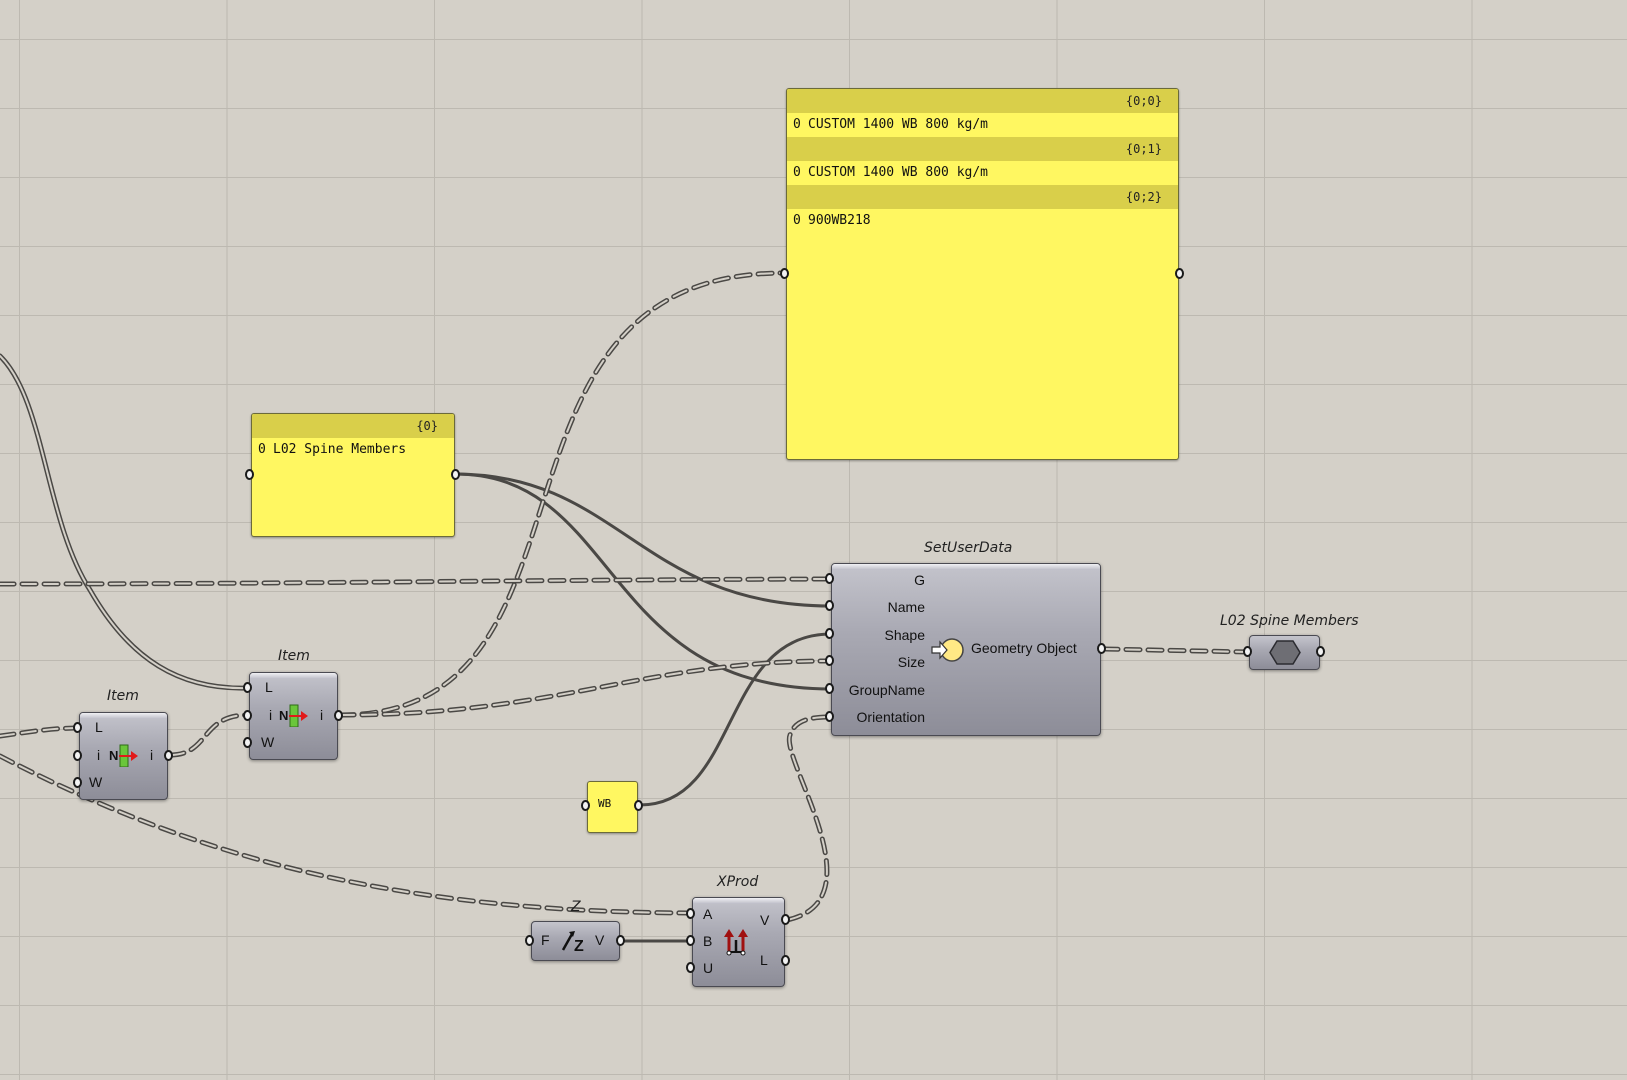  I want to click on input-groupname-label: GroupName, so click(886, 690).